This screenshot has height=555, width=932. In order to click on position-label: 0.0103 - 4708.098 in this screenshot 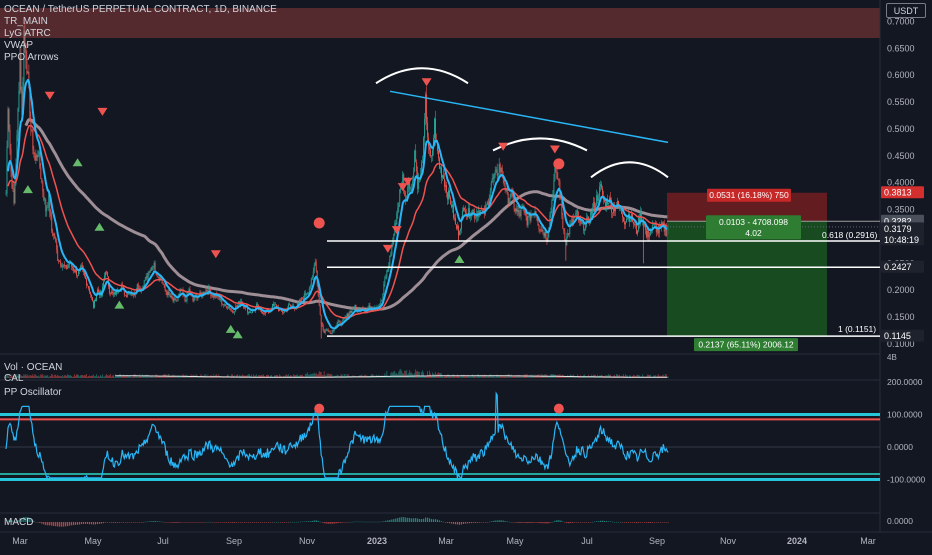, I will do `click(753, 222)`.